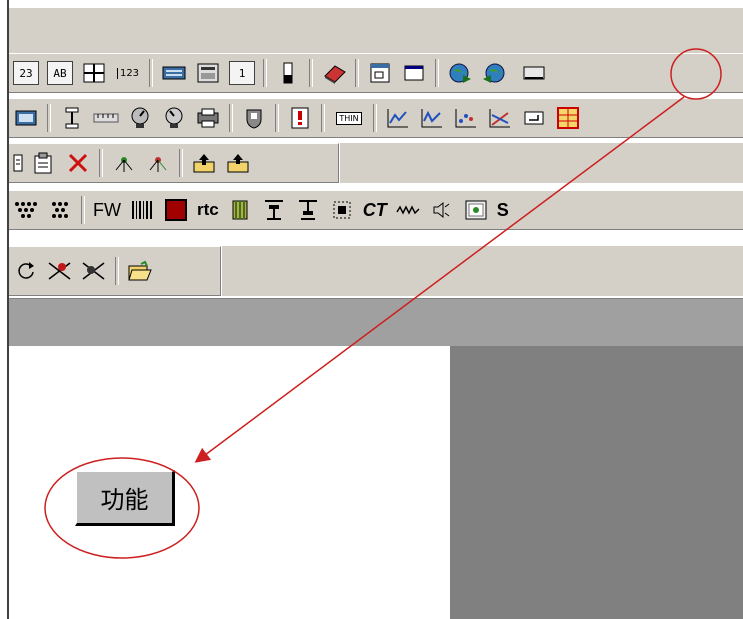  What do you see at coordinates (26, 210) in the screenshot?
I see `dots-pattern-icon` at bounding box center [26, 210].